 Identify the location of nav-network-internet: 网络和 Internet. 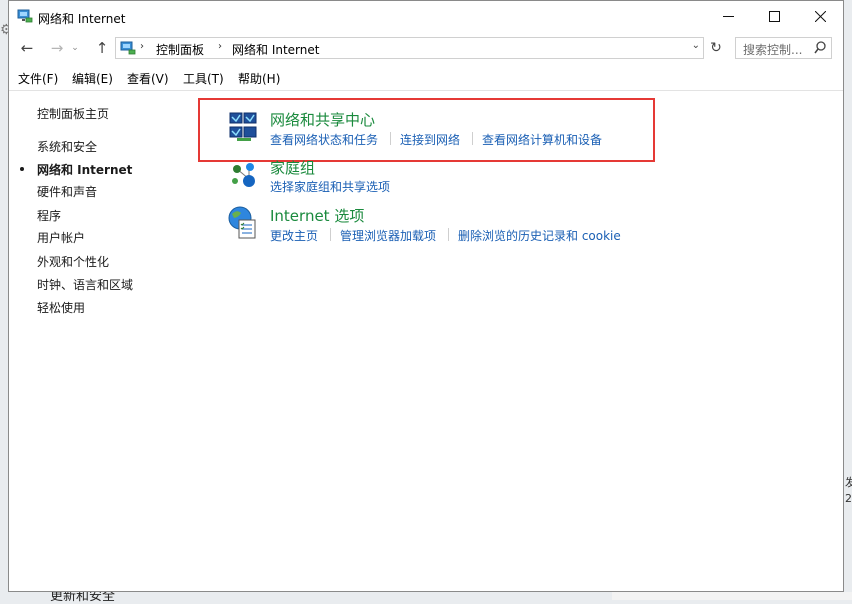
(84, 169).